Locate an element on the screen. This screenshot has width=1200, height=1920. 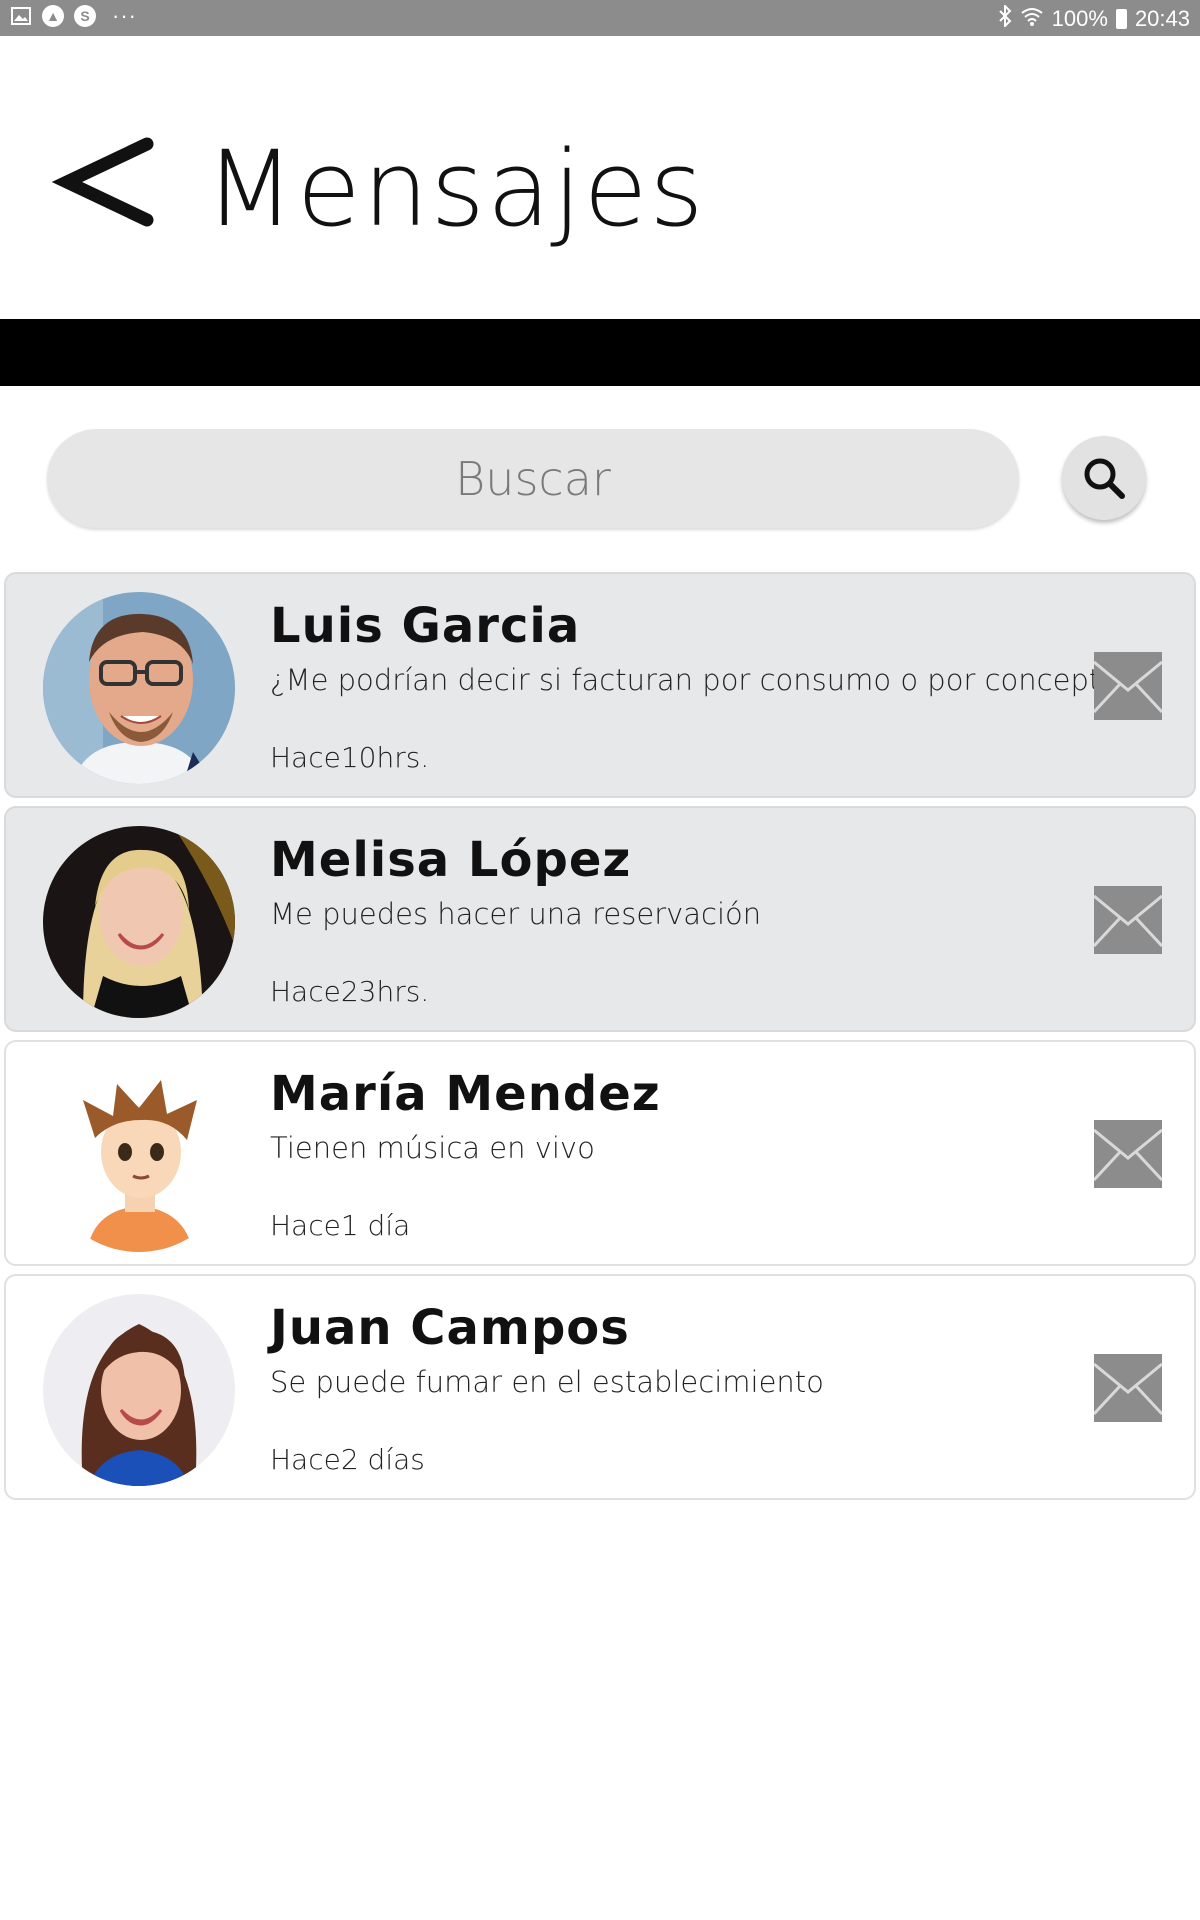
message-time: Hace2 días is located at coordinates (347, 1459).